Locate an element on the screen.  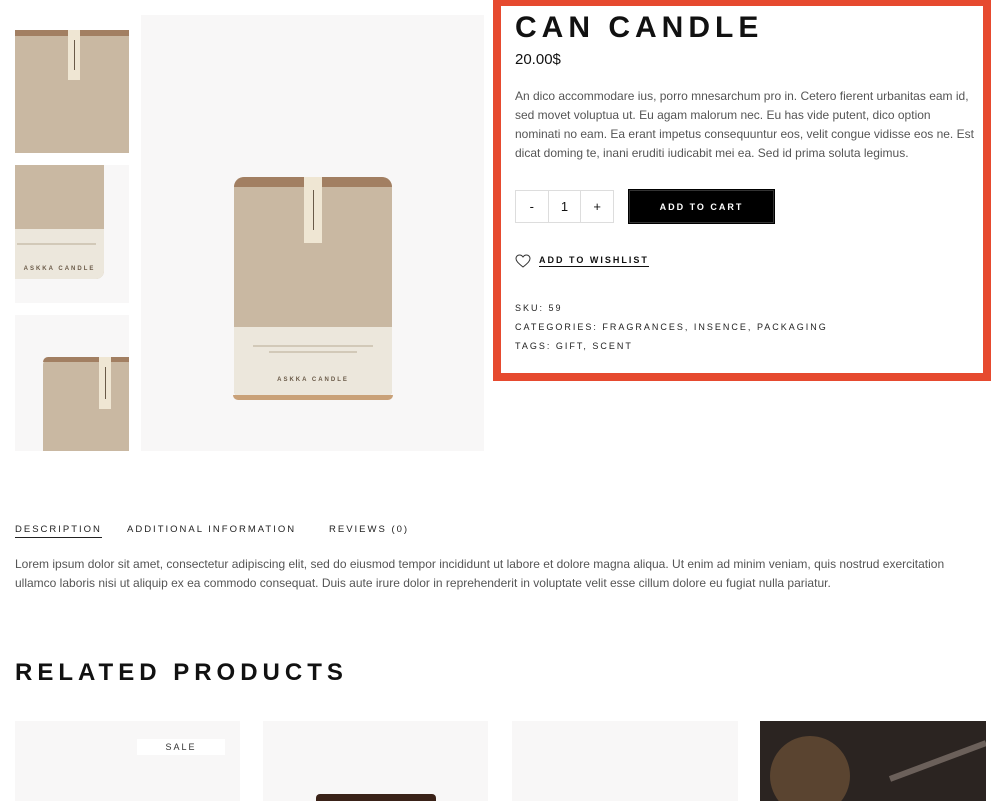
categories-label: CATEGORIES: is located at coordinates (556, 327).